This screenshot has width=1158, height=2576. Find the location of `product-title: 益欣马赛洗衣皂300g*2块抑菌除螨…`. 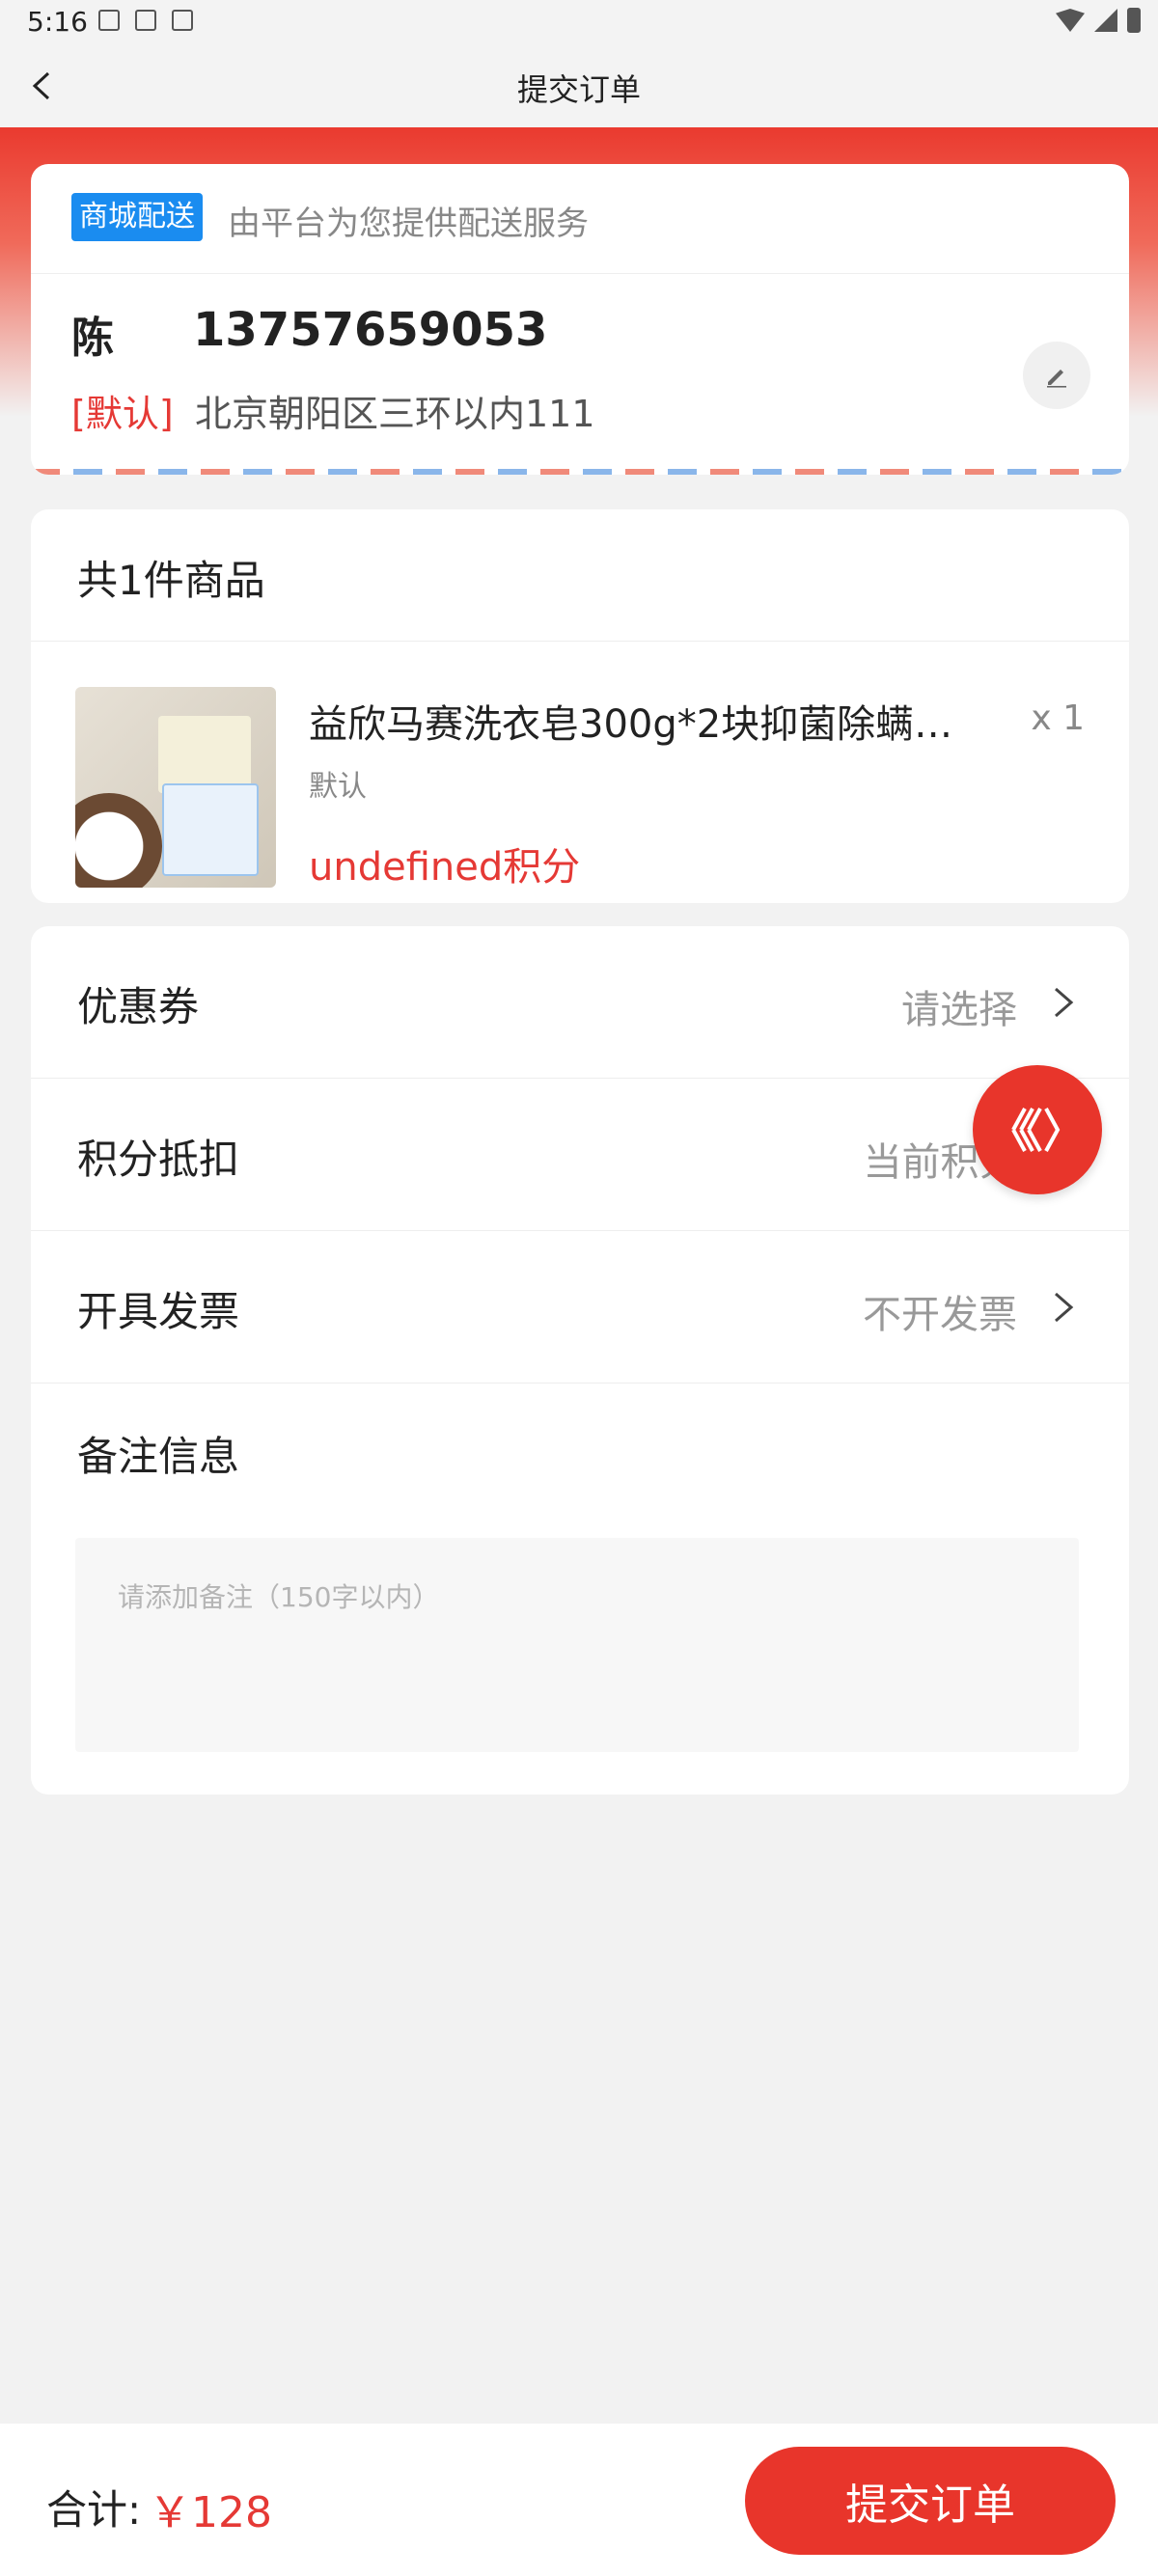

product-title: 益欣马赛洗衣皂300g*2块抑菌除螨… is located at coordinates (666, 721).